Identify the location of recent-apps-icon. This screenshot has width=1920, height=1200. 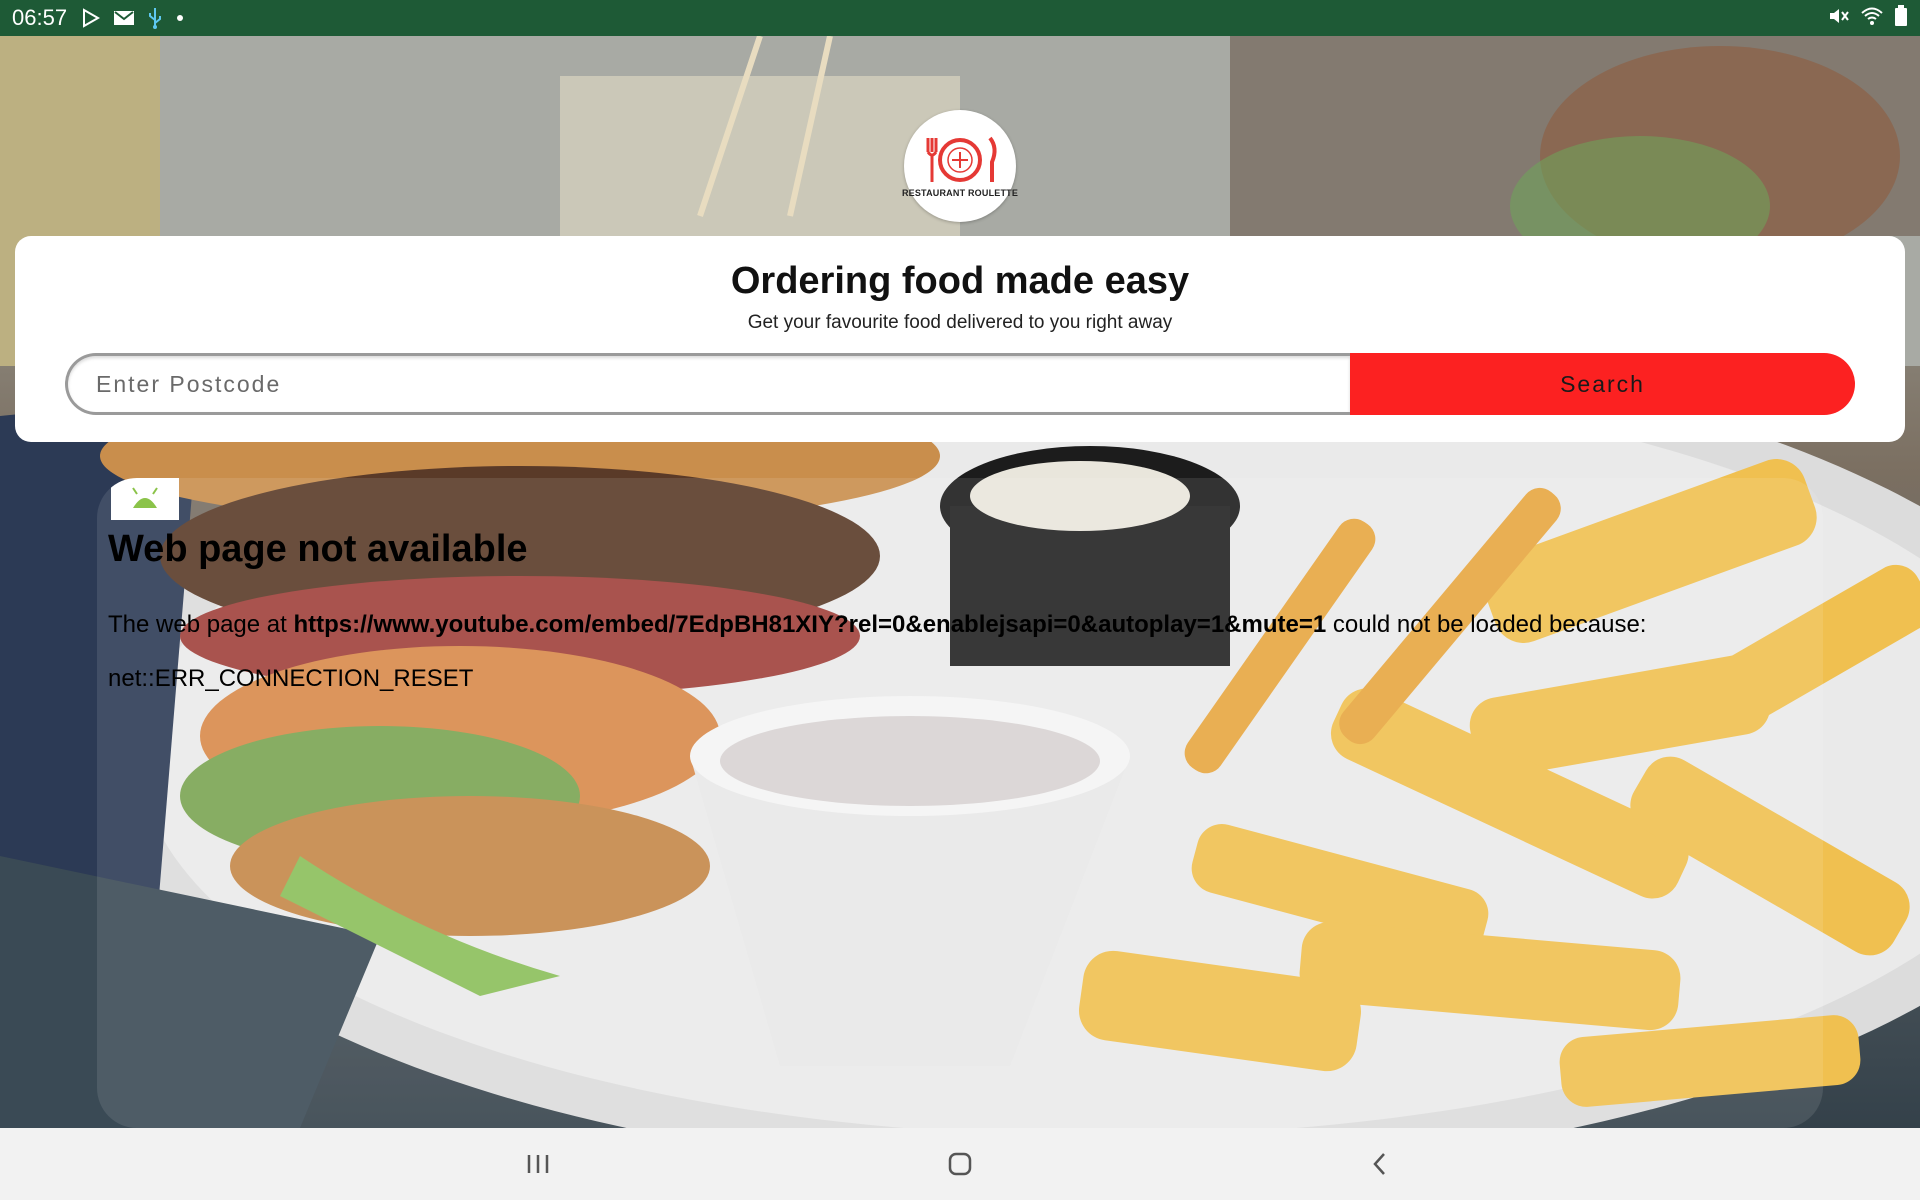
(538, 1164).